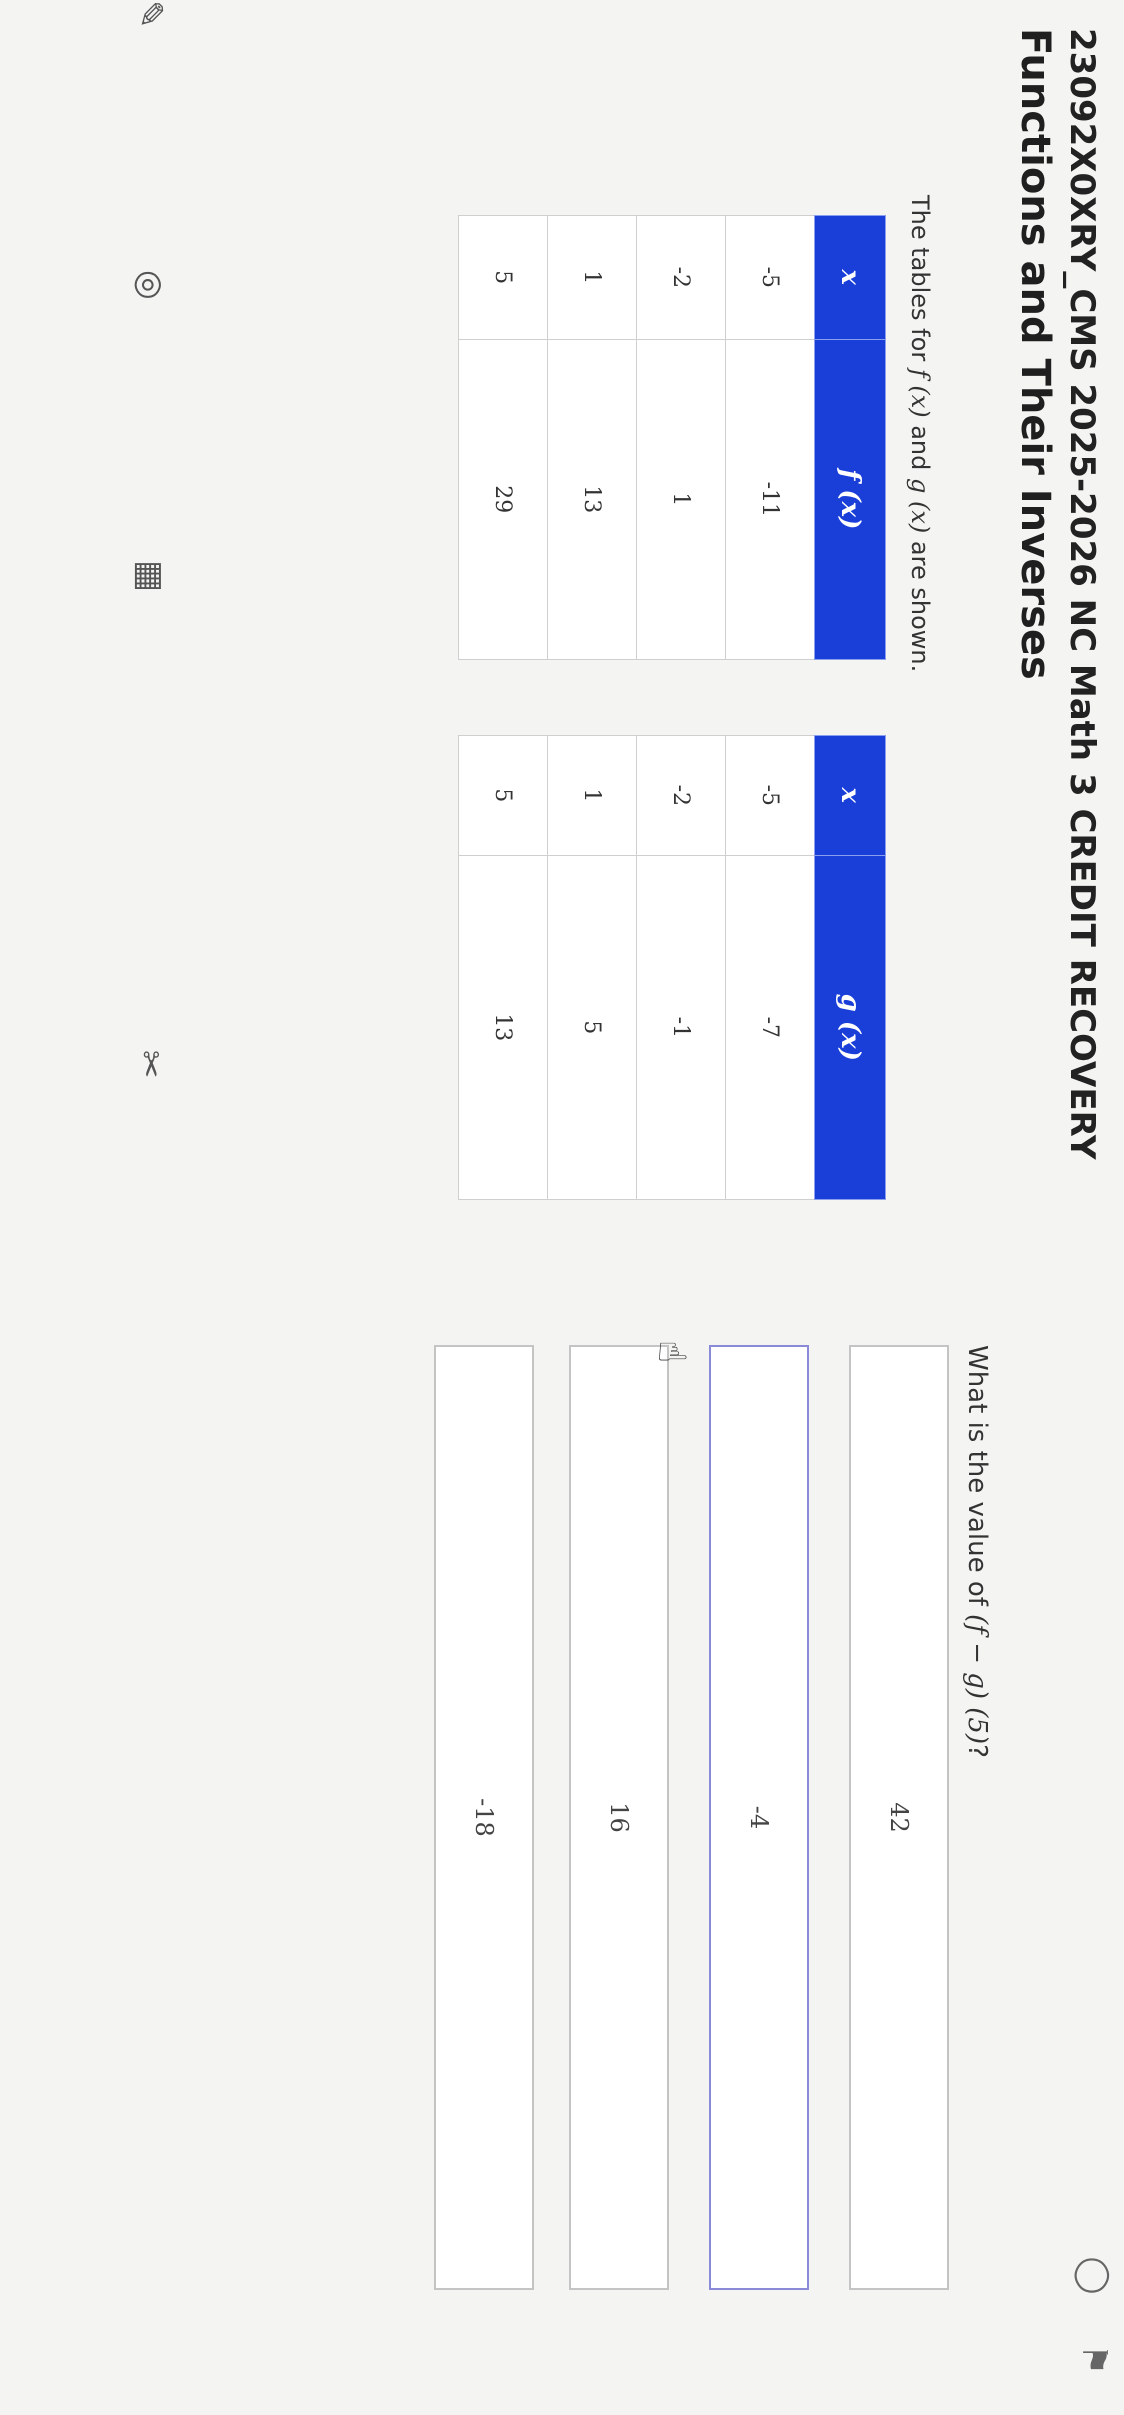 The image size is (1124, 2415). I want to click on intro-text: are shown., so click(920, 603).